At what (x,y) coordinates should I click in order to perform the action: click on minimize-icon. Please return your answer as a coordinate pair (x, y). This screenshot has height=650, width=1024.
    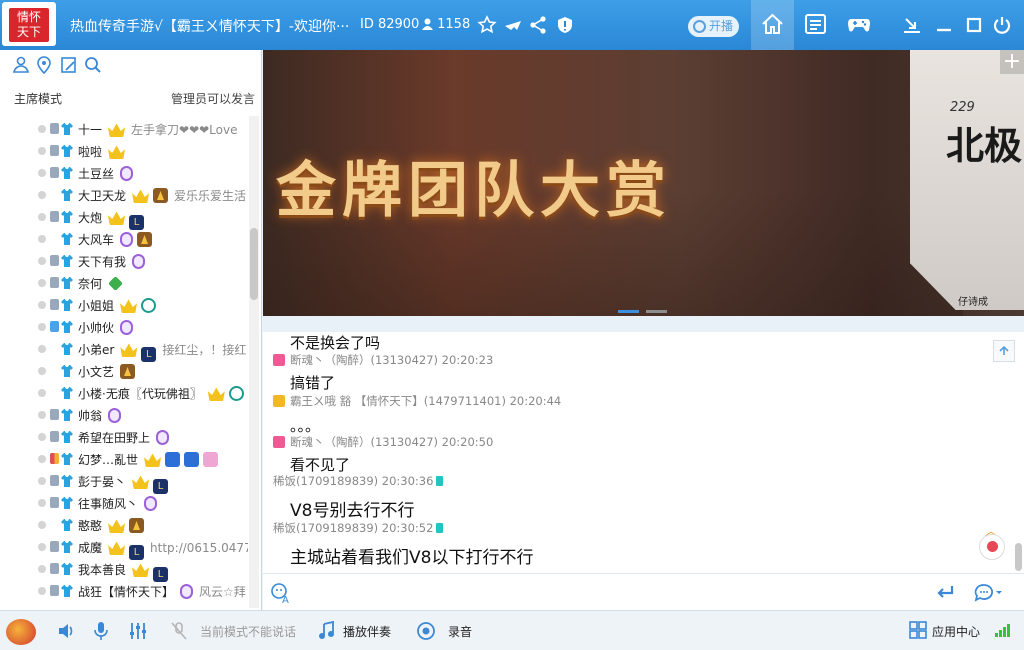
    Looking at the image, I should click on (944, 25).